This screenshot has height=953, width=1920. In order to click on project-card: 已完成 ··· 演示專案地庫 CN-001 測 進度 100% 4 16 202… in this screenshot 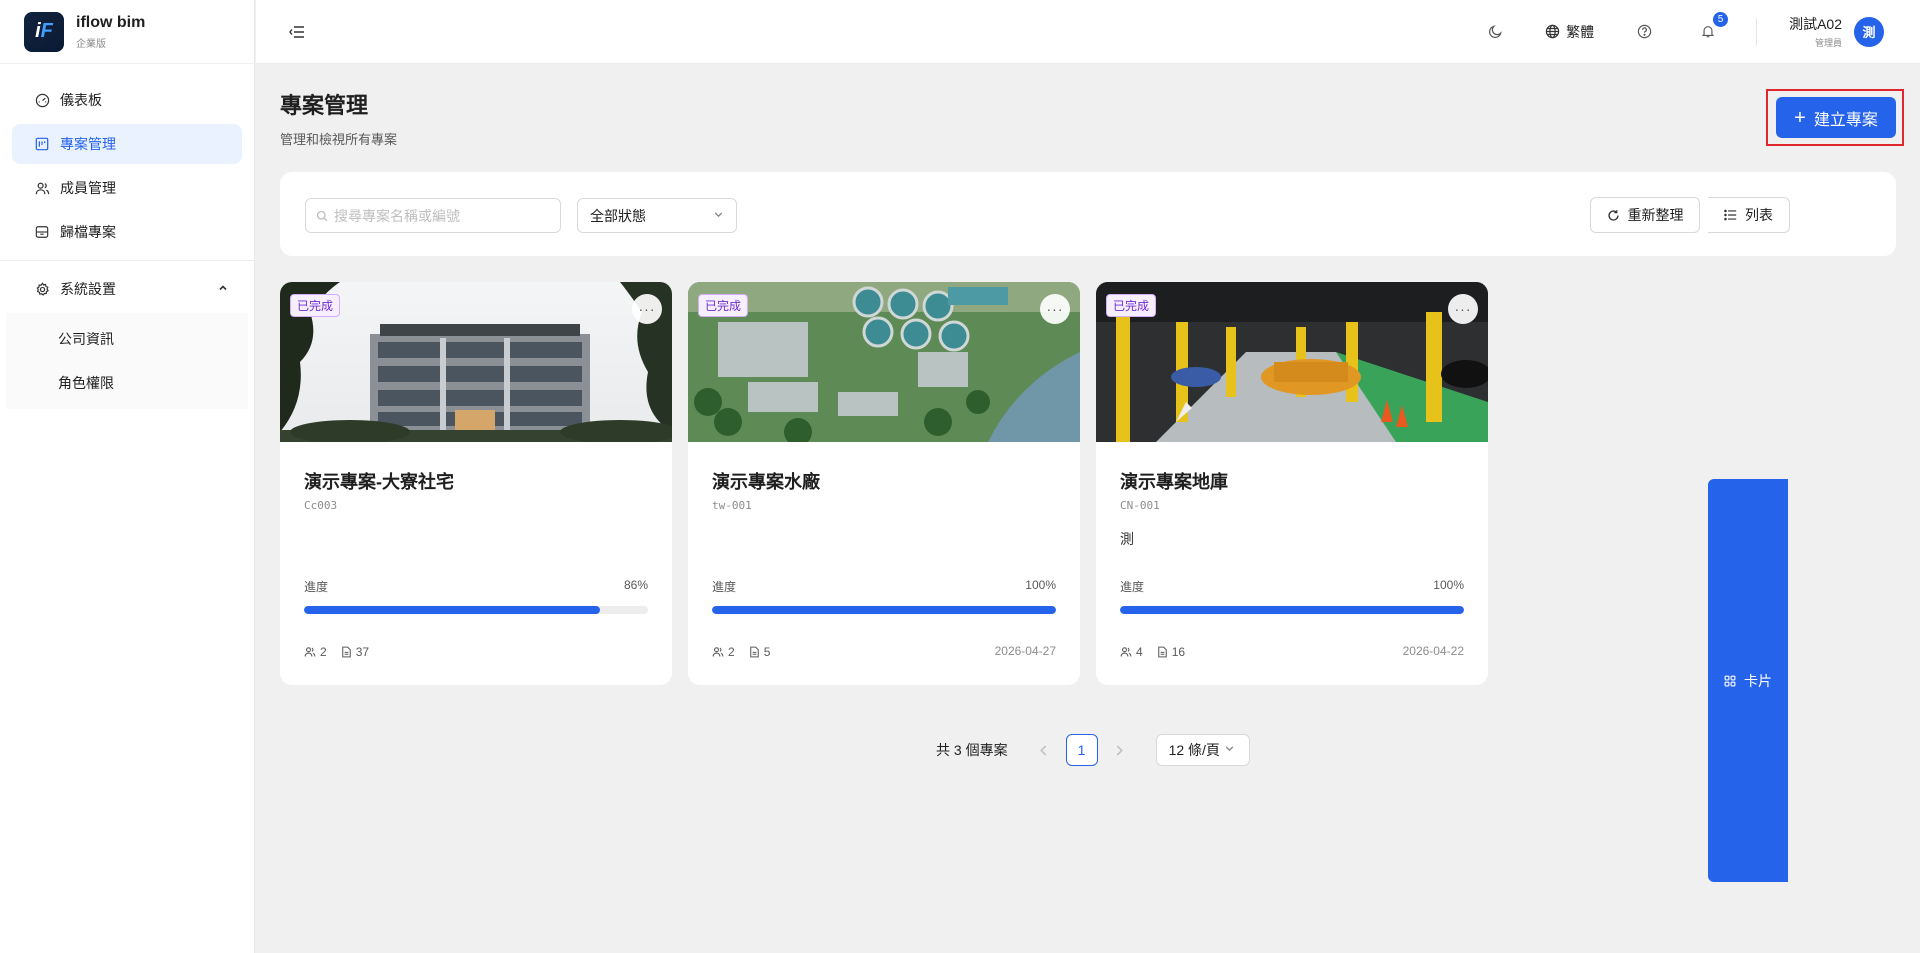, I will do `click(1292, 483)`.